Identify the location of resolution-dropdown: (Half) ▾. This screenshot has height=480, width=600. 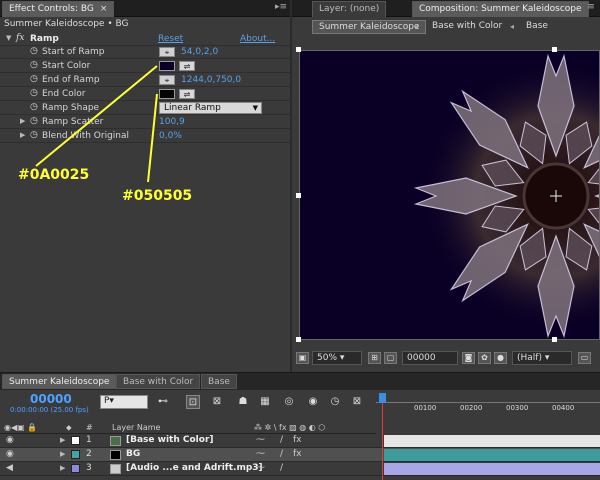
(542, 358).